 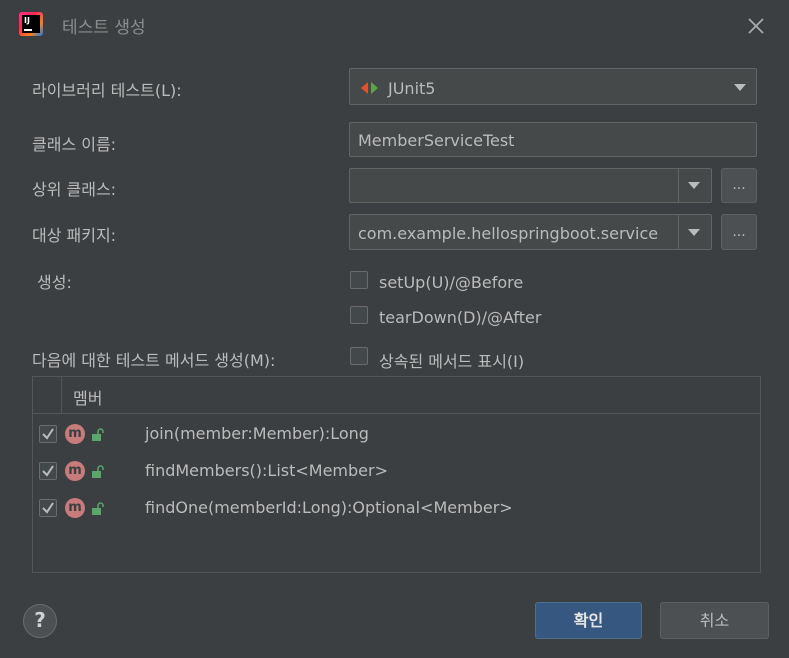 What do you see at coordinates (104, 28) in the screenshot?
I see `dialog-title: 테스트 생성` at bounding box center [104, 28].